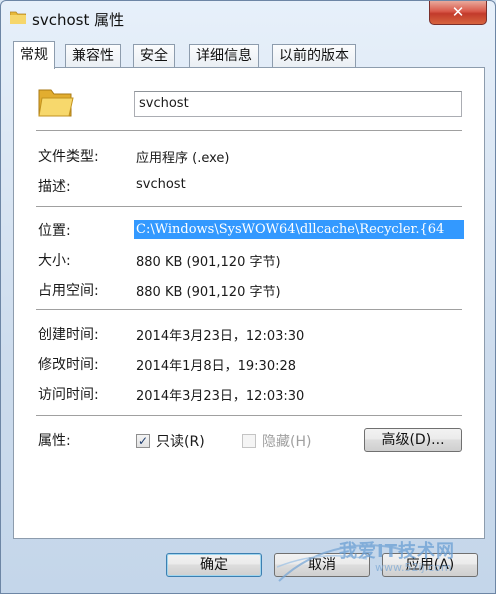  Describe the element at coordinates (78, 20) in the screenshot. I see `window-title: svchost 属性` at that location.